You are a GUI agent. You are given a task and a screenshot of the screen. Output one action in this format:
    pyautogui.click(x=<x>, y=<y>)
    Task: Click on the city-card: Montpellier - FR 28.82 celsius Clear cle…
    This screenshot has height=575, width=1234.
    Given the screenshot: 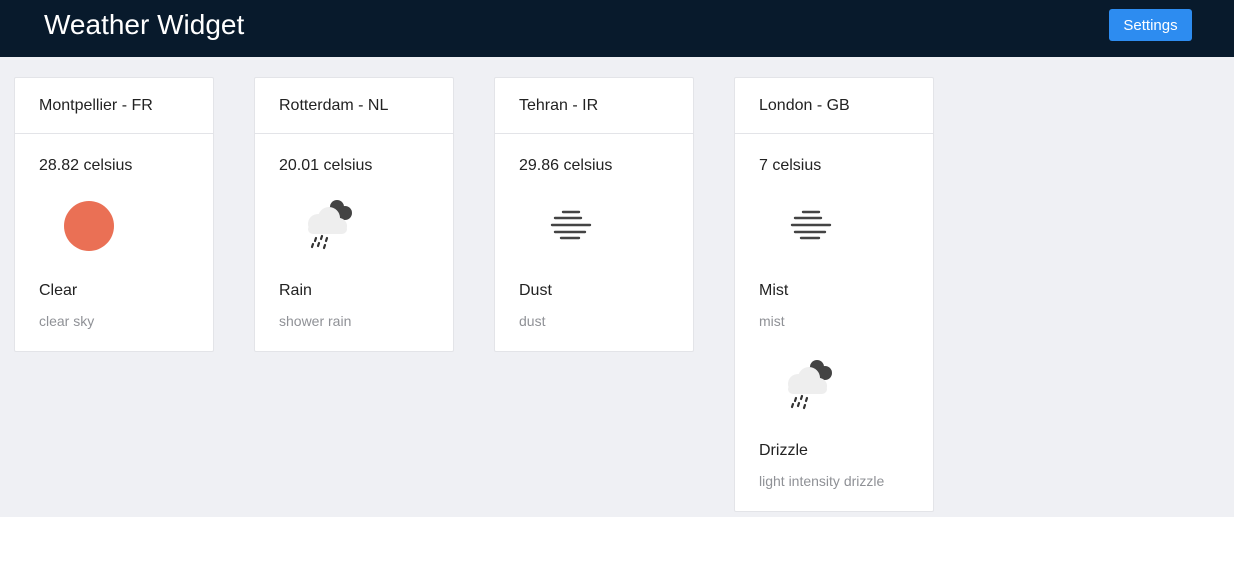 What is the action you would take?
    pyautogui.click(x=114, y=214)
    